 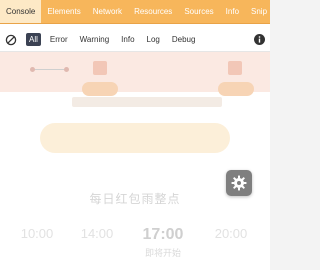 I want to click on clear-console-icon, so click(x=11, y=40).